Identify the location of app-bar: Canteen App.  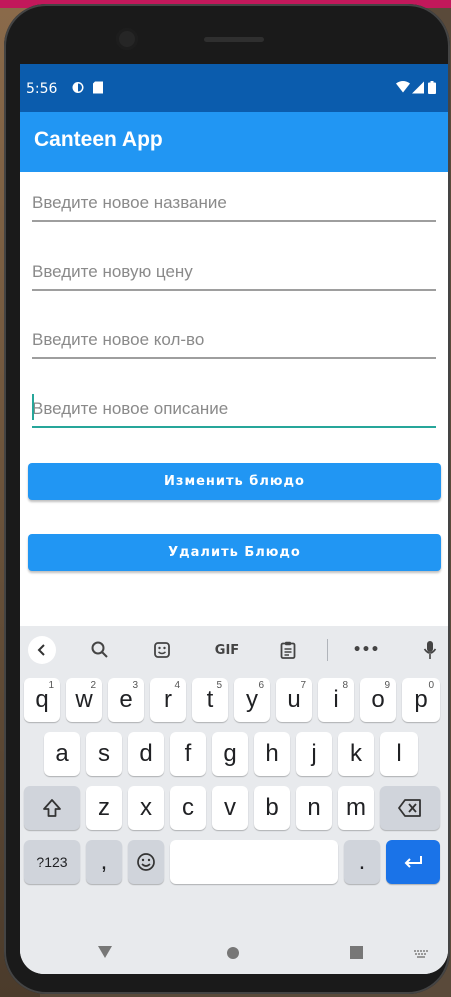
(234, 142).